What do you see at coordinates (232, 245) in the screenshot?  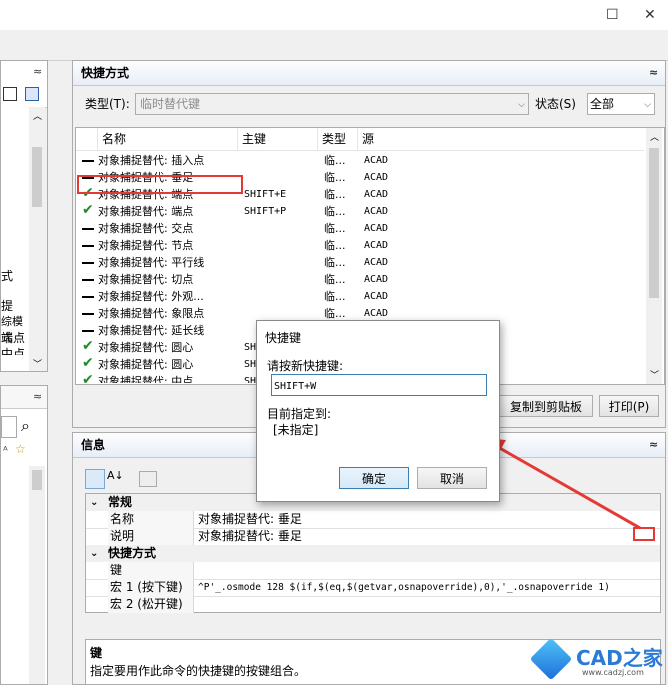 I see `list-item: 对象捕捉替代: 节点 临... ACAD` at bounding box center [232, 245].